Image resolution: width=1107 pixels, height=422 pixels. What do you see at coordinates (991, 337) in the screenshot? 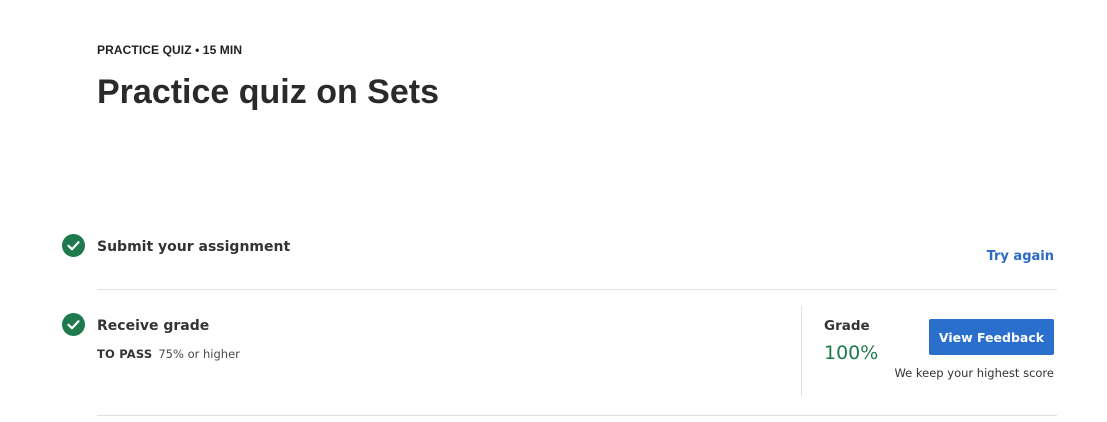
I see `view-feedback-button: View Feedback` at bounding box center [991, 337].